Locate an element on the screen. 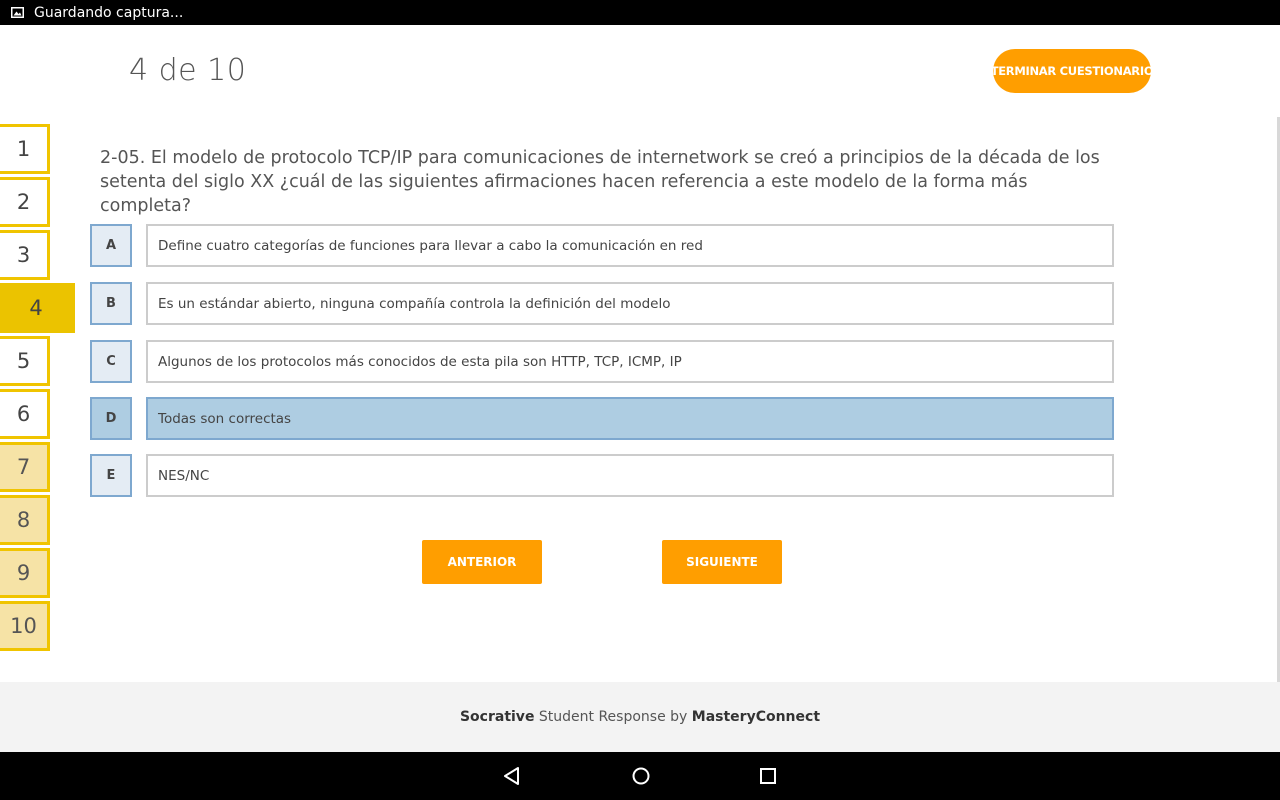 The height and width of the screenshot is (800, 1280). question-progress: 4 de 10 is located at coordinates (188, 70).